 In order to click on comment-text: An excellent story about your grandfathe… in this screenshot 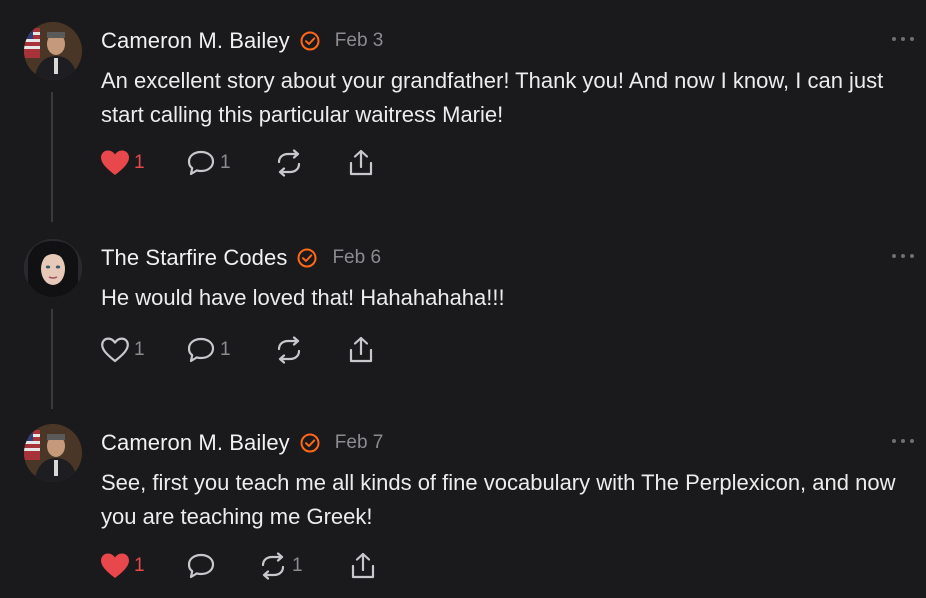, I will do `click(492, 97)`.